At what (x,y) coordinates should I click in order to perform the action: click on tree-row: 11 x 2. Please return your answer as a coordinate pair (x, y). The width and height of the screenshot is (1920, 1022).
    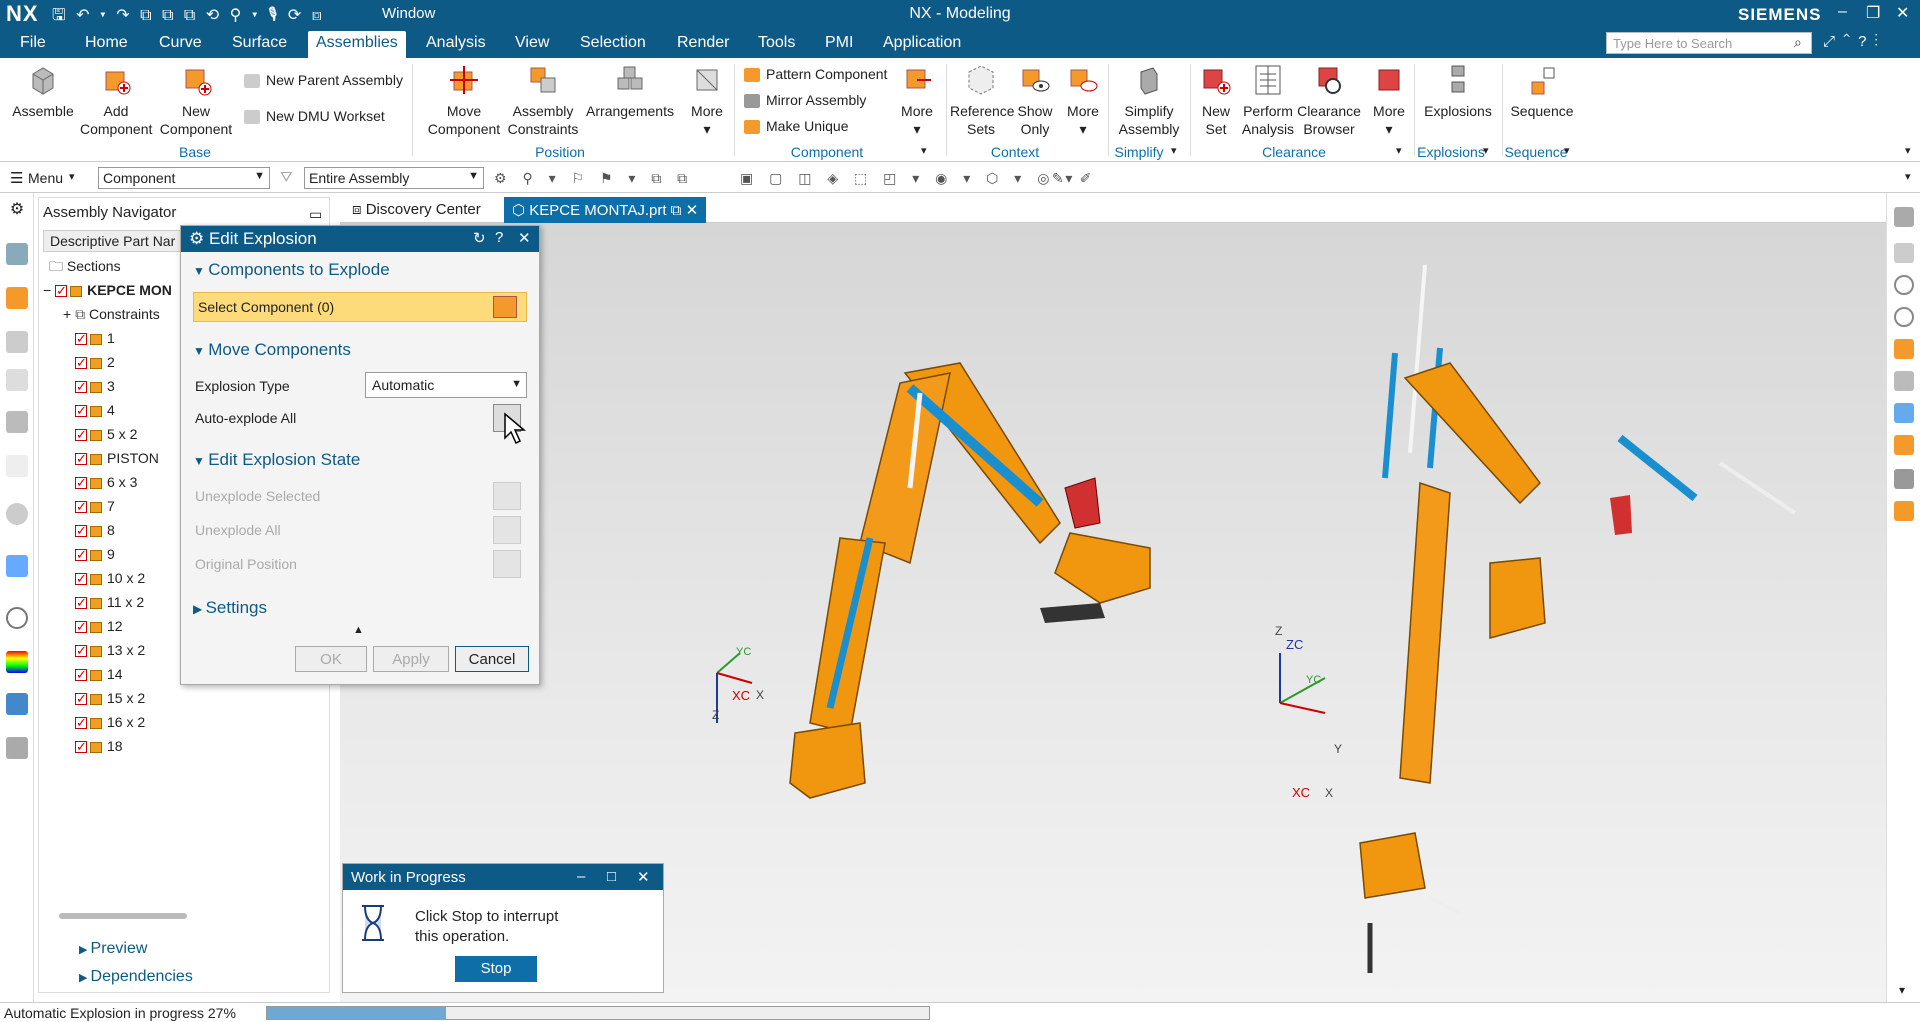
    Looking at the image, I should click on (109, 602).